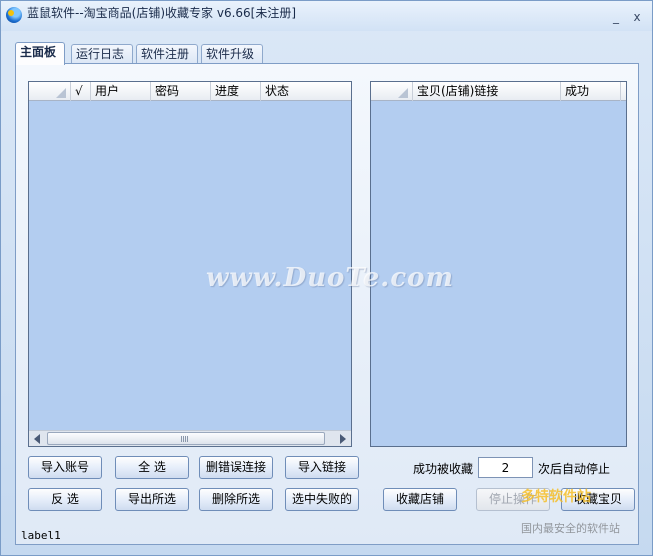  Describe the element at coordinates (598, 499) in the screenshot. I see `favorite-item-button: 收藏宝贝` at that location.